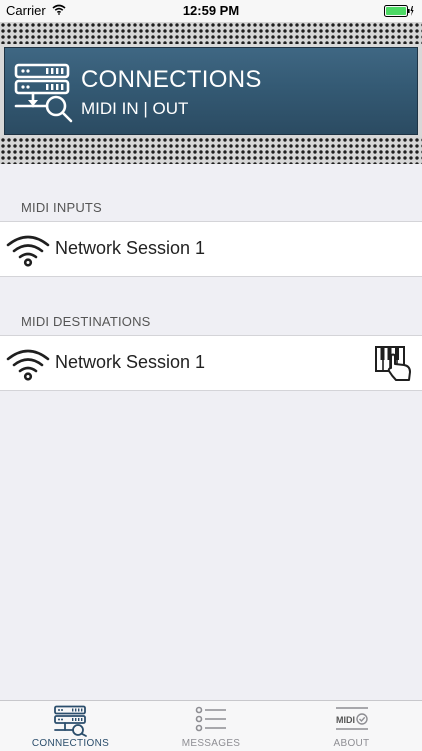 Image resolution: width=422 pixels, height=751 pixels. Describe the element at coordinates (394, 364) in the screenshot. I see `piano-keyboard-hand-icon` at that location.